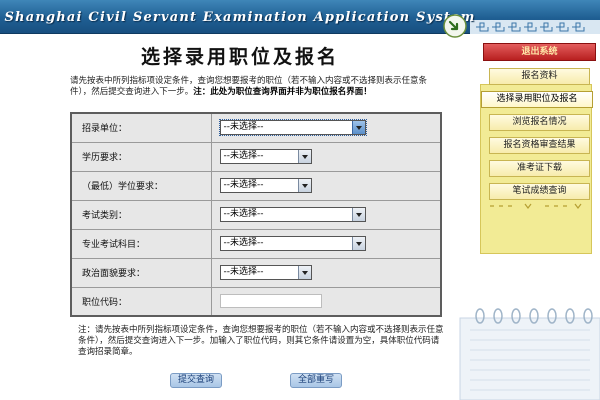  I want to click on education-select: --未选择--, so click(265, 156).